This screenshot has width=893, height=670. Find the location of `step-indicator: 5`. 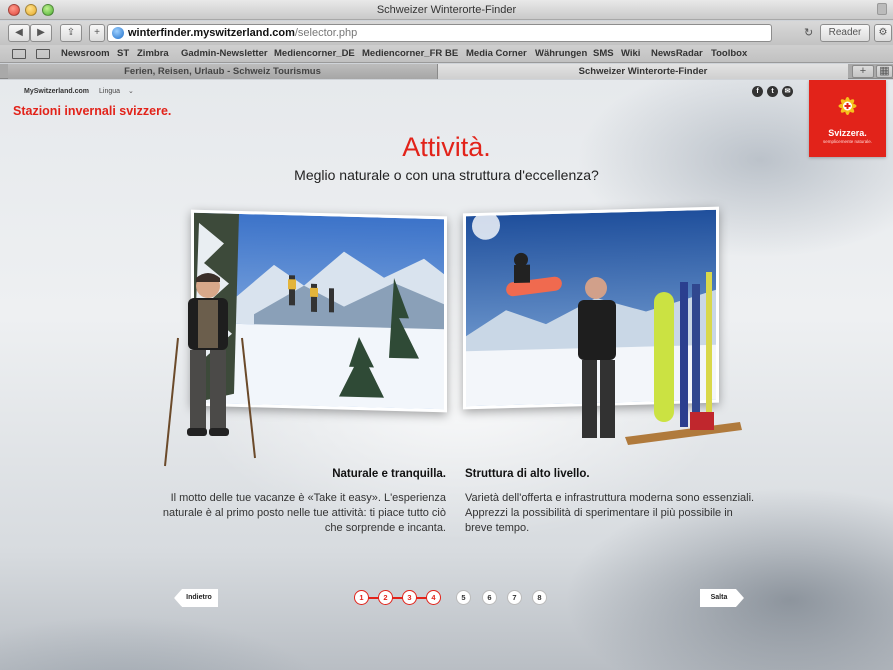

step-indicator: 5 is located at coordinates (463, 597).